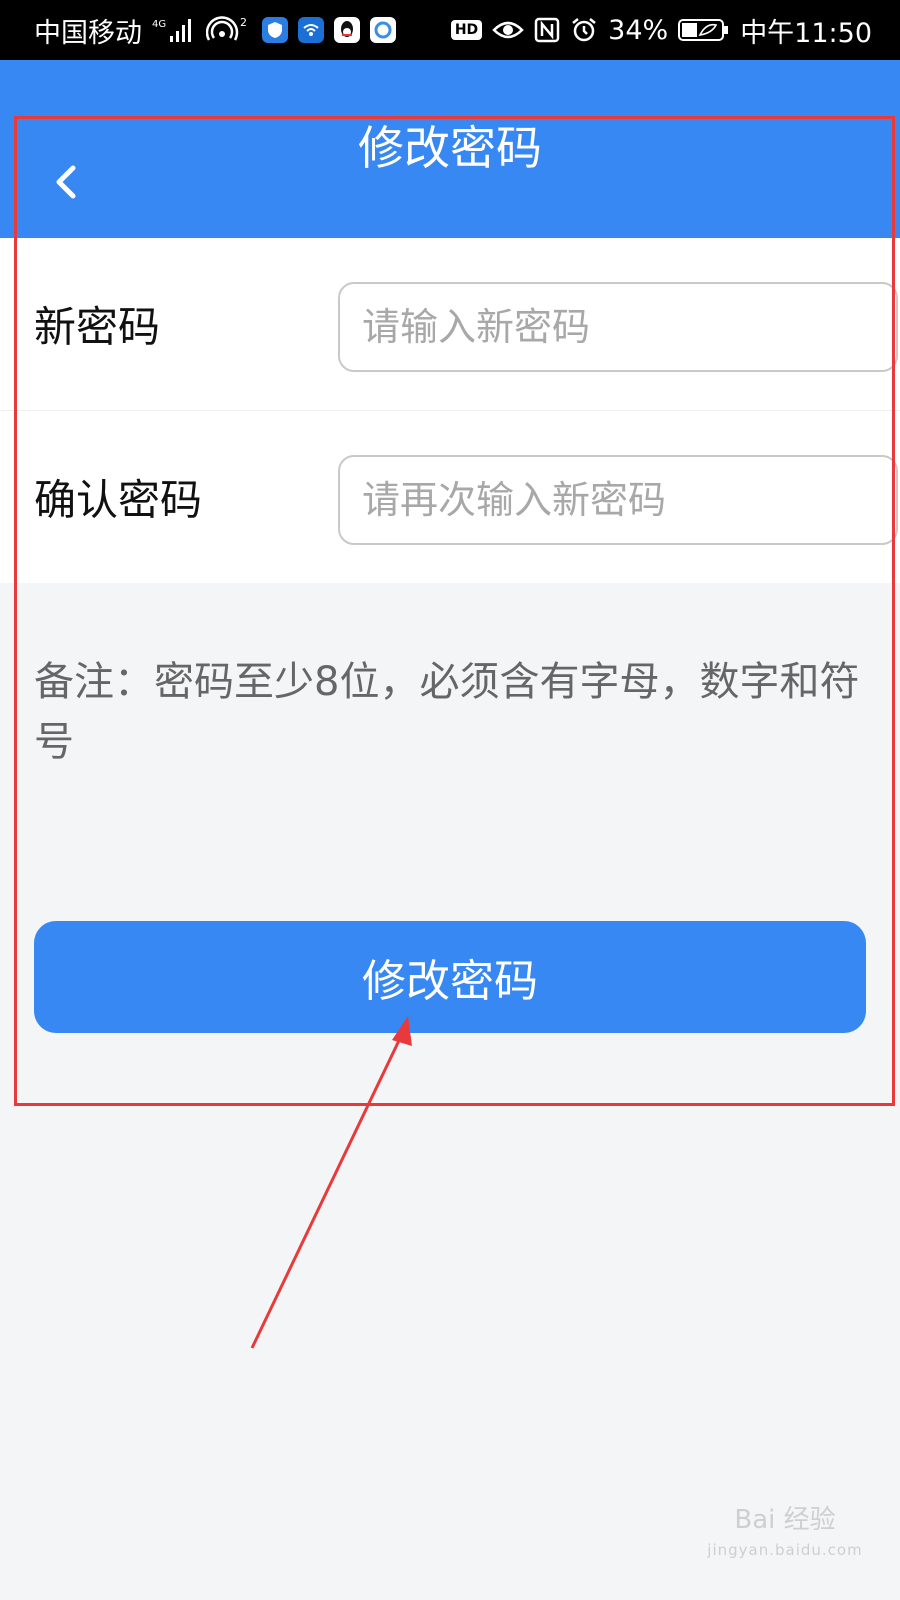 This screenshot has height=1600, width=900. Describe the element at coordinates (618, 327) in the screenshot. I see `new-password-input` at that location.